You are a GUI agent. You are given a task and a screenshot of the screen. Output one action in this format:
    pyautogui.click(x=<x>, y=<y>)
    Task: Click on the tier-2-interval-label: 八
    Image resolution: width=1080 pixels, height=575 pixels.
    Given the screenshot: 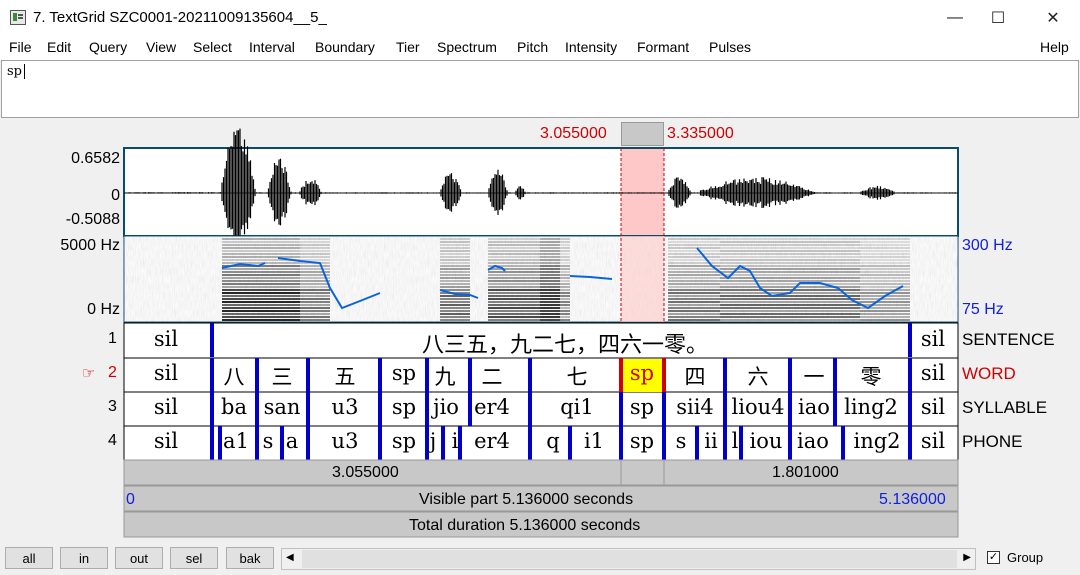 What is the action you would take?
    pyautogui.click(x=234, y=376)
    